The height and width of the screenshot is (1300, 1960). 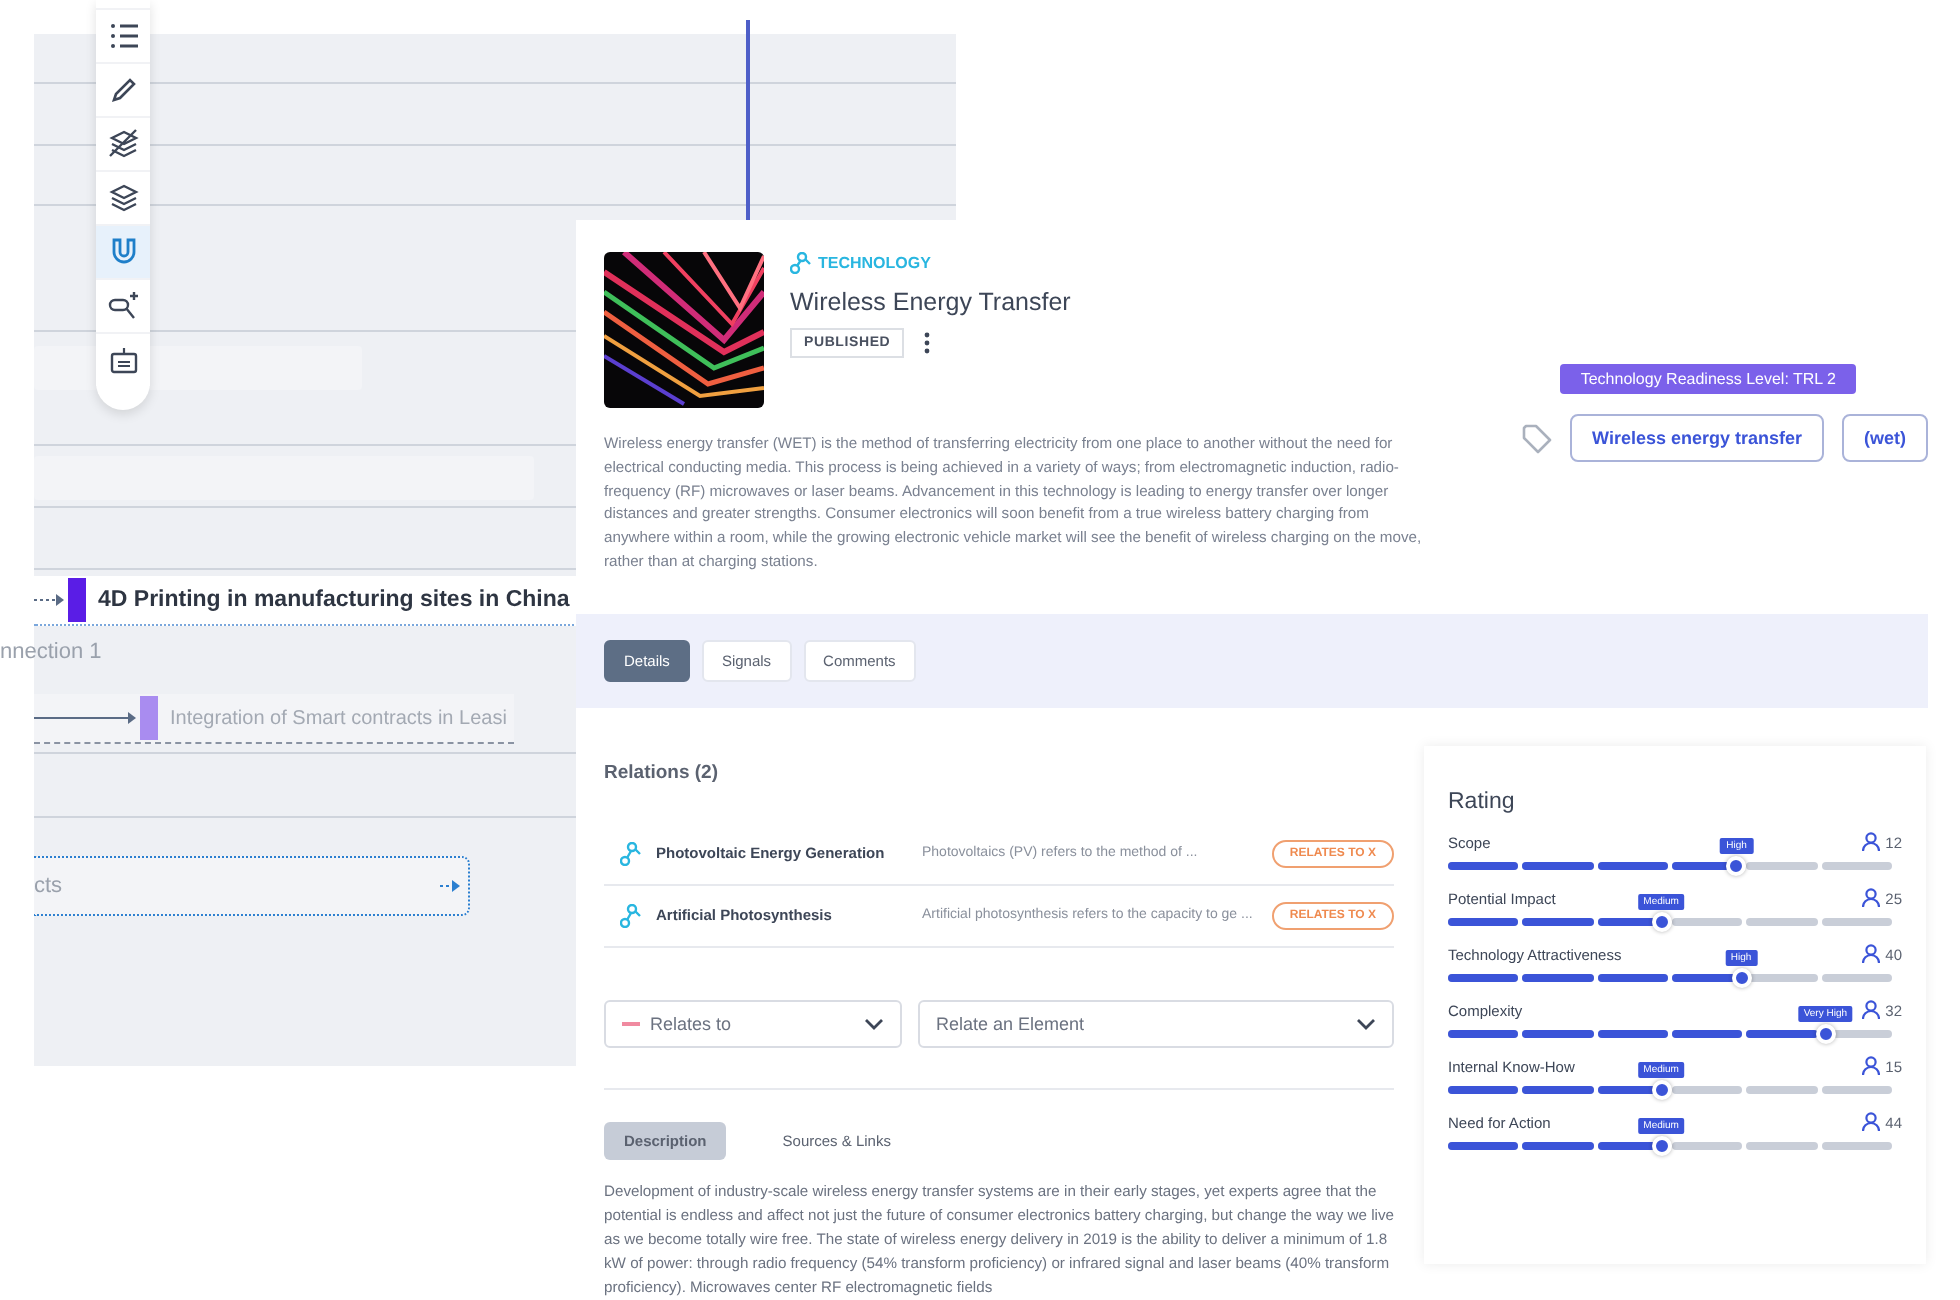 What do you see at coordinates (48, 886) in the screenshot?
I see `group-title: cts` at bounding box center [48, 886].